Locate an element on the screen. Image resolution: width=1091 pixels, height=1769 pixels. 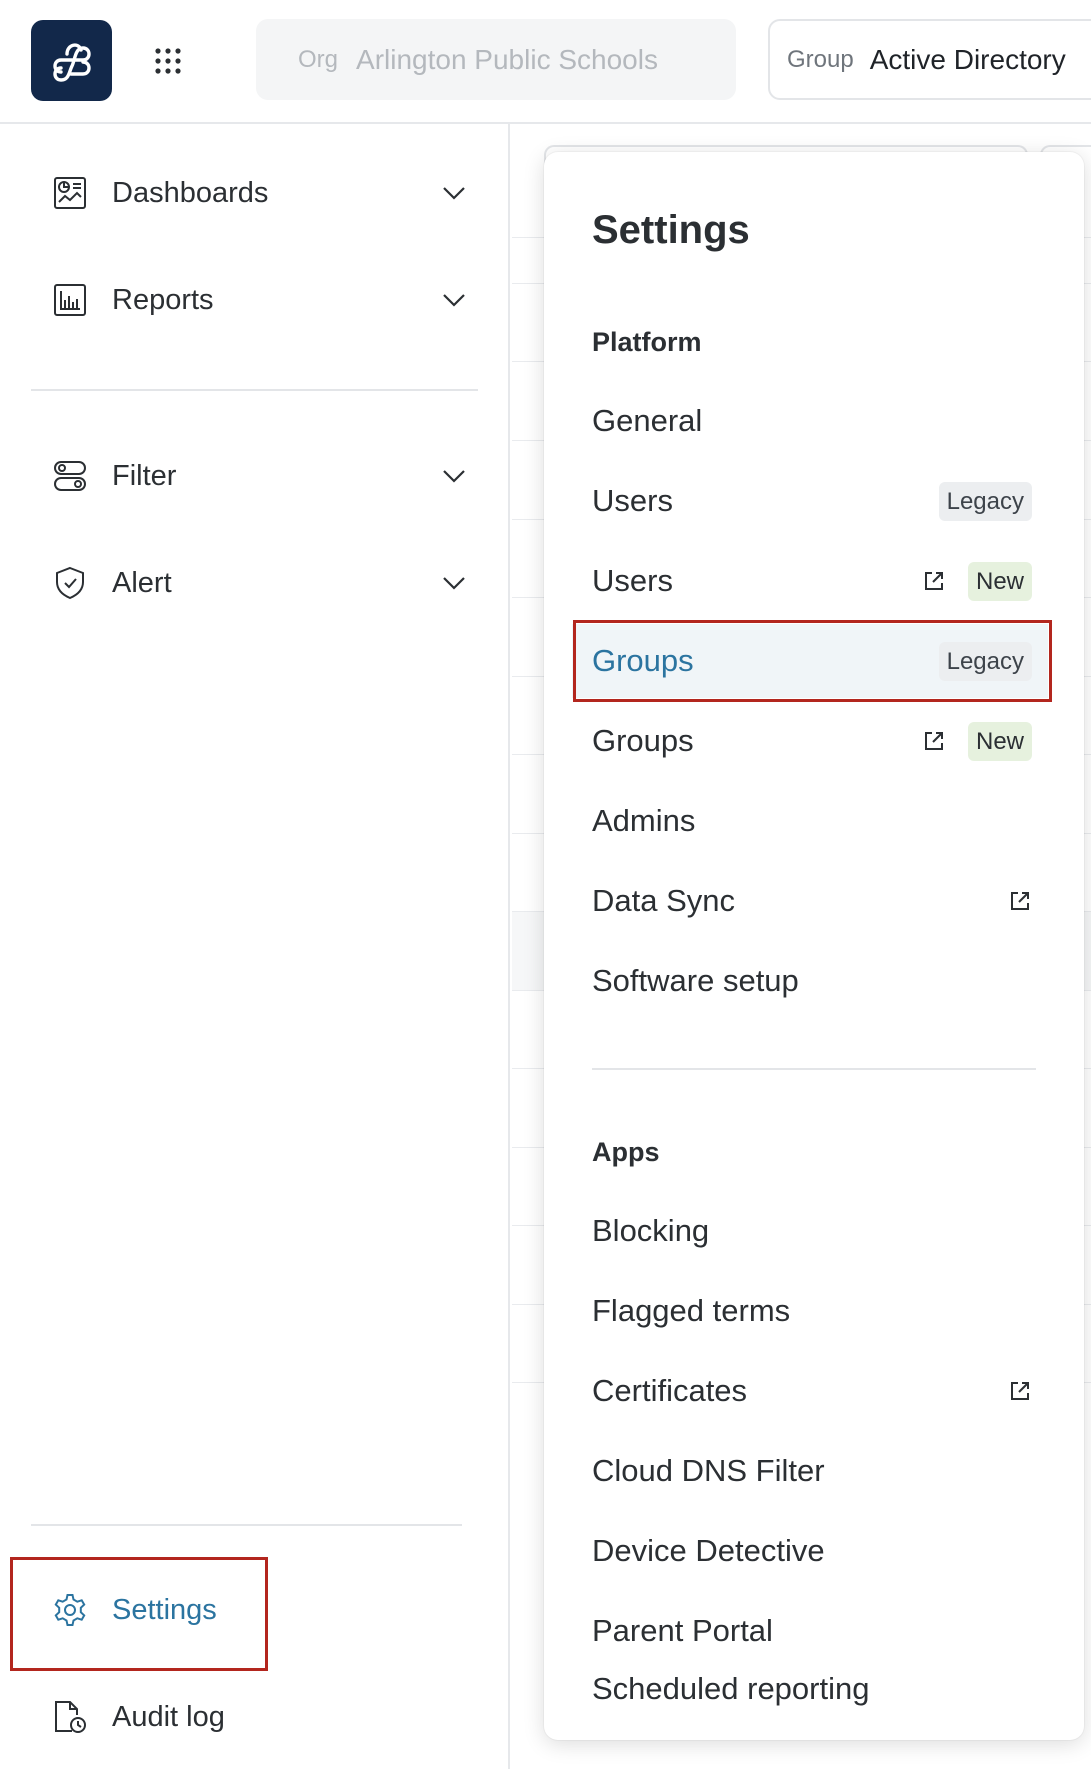
sidebar-item-label: Reports is located at coordinates (163, 299).